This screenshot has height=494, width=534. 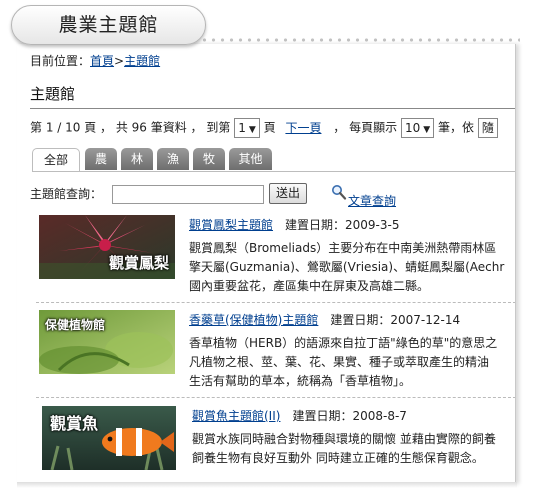 I want to click on tab-other: 其他, so click(x=250, y=159).